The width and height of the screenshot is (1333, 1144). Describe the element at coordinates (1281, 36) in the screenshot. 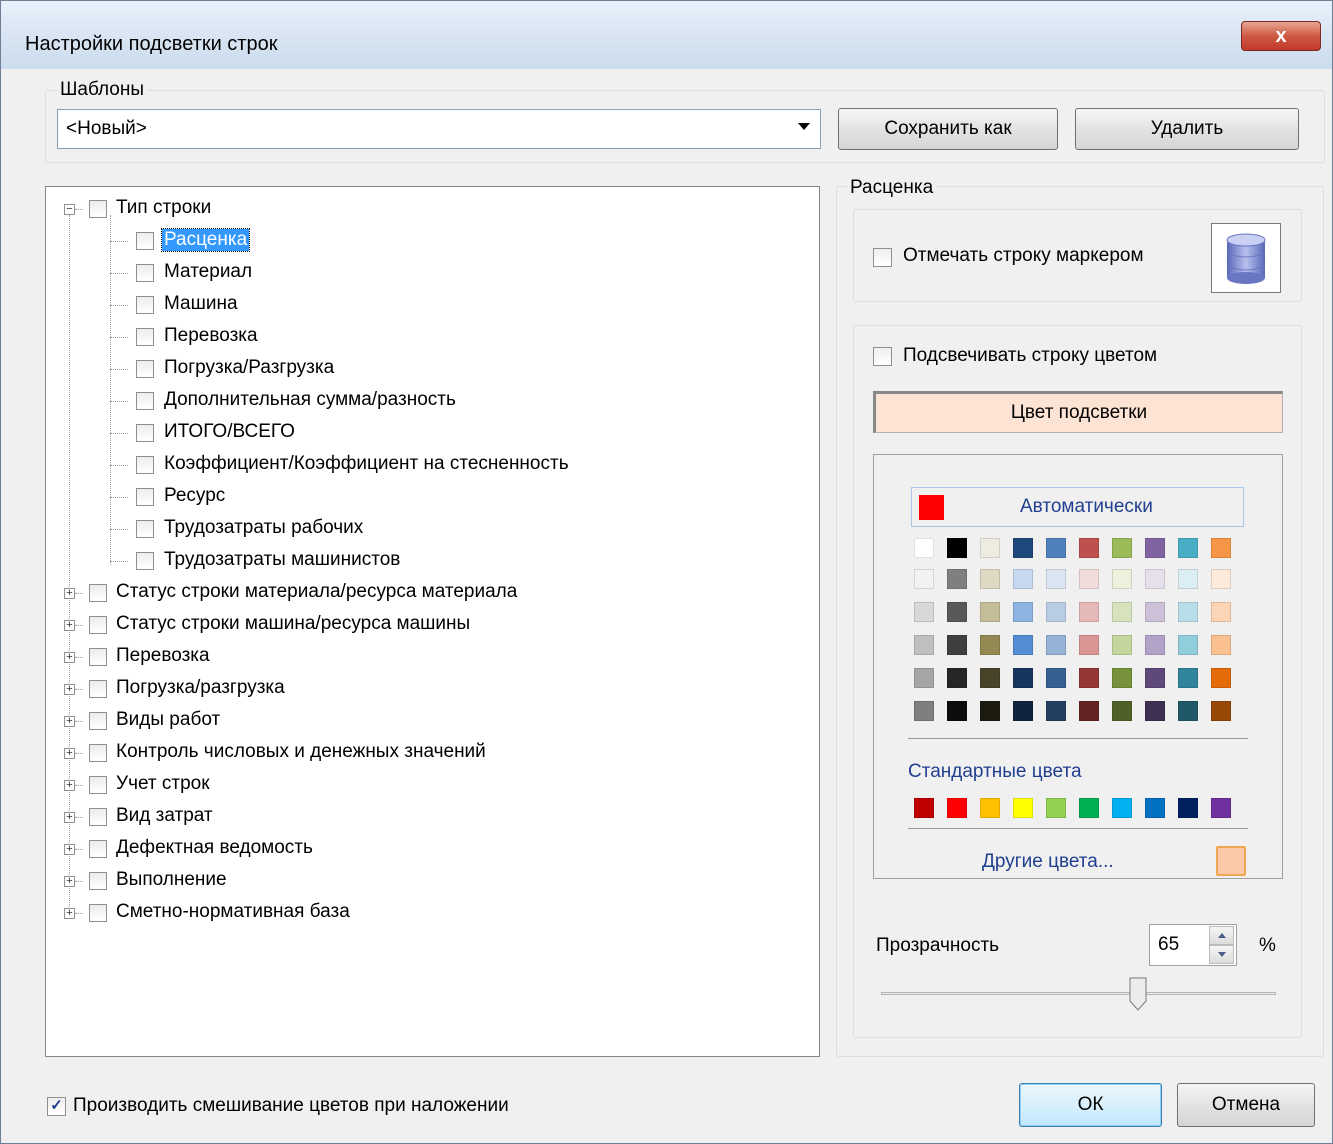

I see `close-button: x` at that location.